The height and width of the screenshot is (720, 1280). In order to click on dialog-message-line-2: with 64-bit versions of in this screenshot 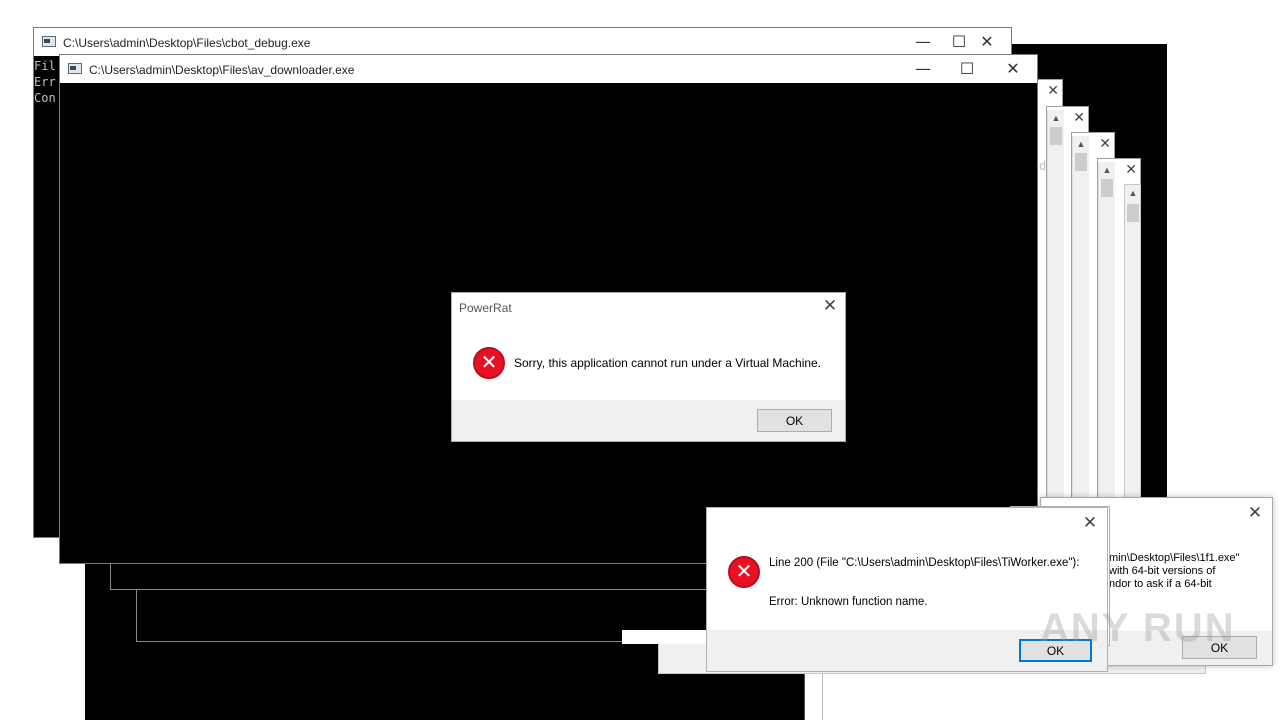, I will do `click(1162, 571)`.